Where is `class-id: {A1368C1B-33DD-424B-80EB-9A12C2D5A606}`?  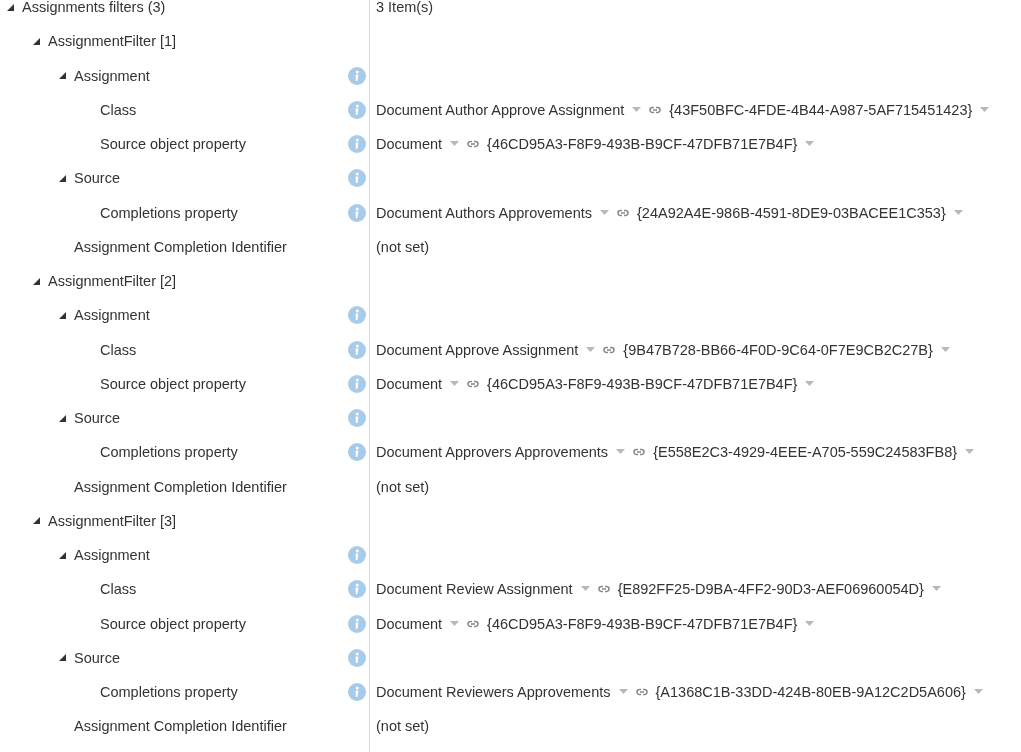
class-id: {A1368C1B-33DD-424B-80EB-9A12C2D5A606} is located at coordinates (810, 692).